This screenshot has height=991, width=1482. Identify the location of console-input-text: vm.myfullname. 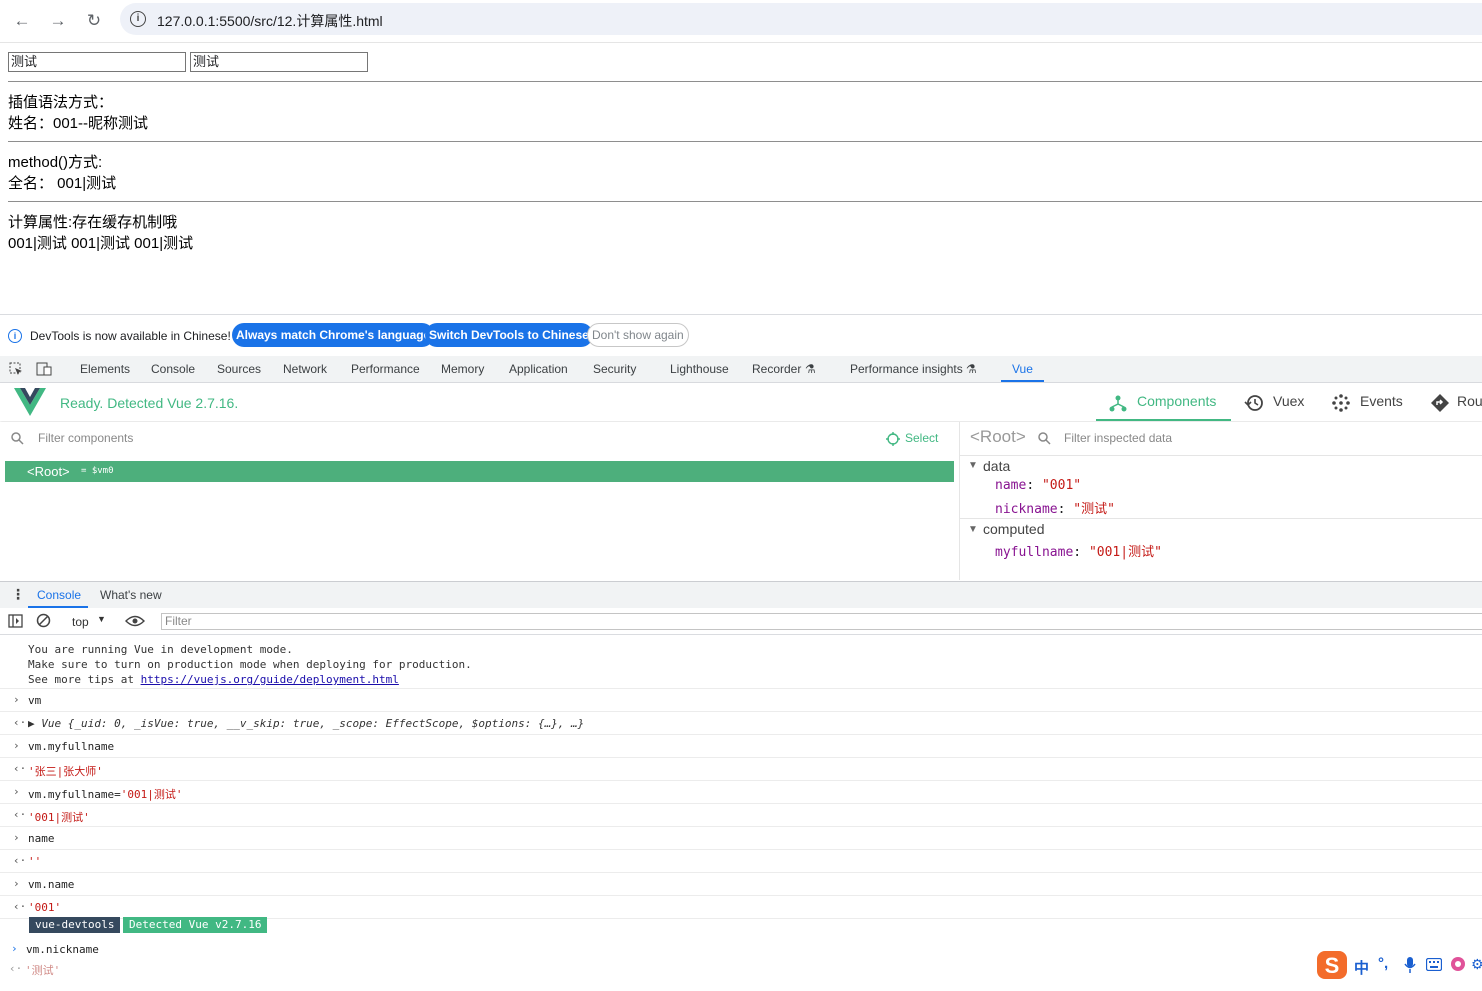
(71, 746).